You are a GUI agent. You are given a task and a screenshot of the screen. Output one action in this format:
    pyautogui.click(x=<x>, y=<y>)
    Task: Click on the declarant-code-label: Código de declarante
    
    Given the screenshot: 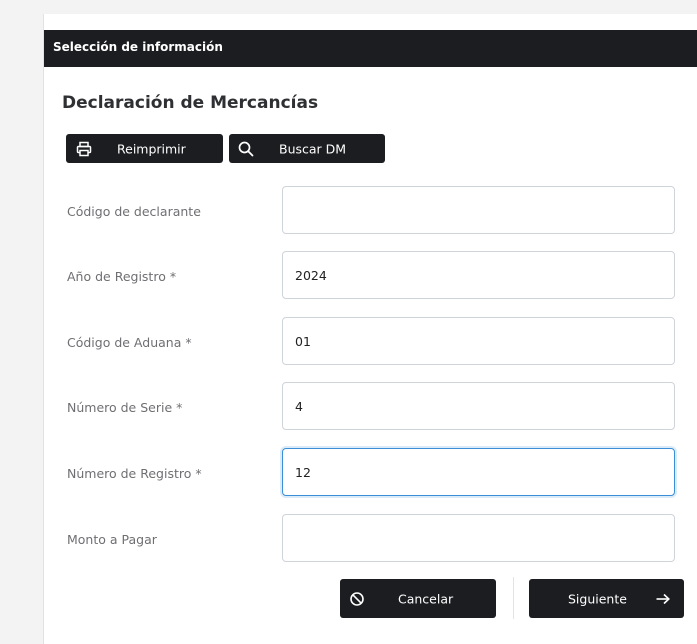 What is the action you would take?
    pyautogui.click(x=134, y=211)
    